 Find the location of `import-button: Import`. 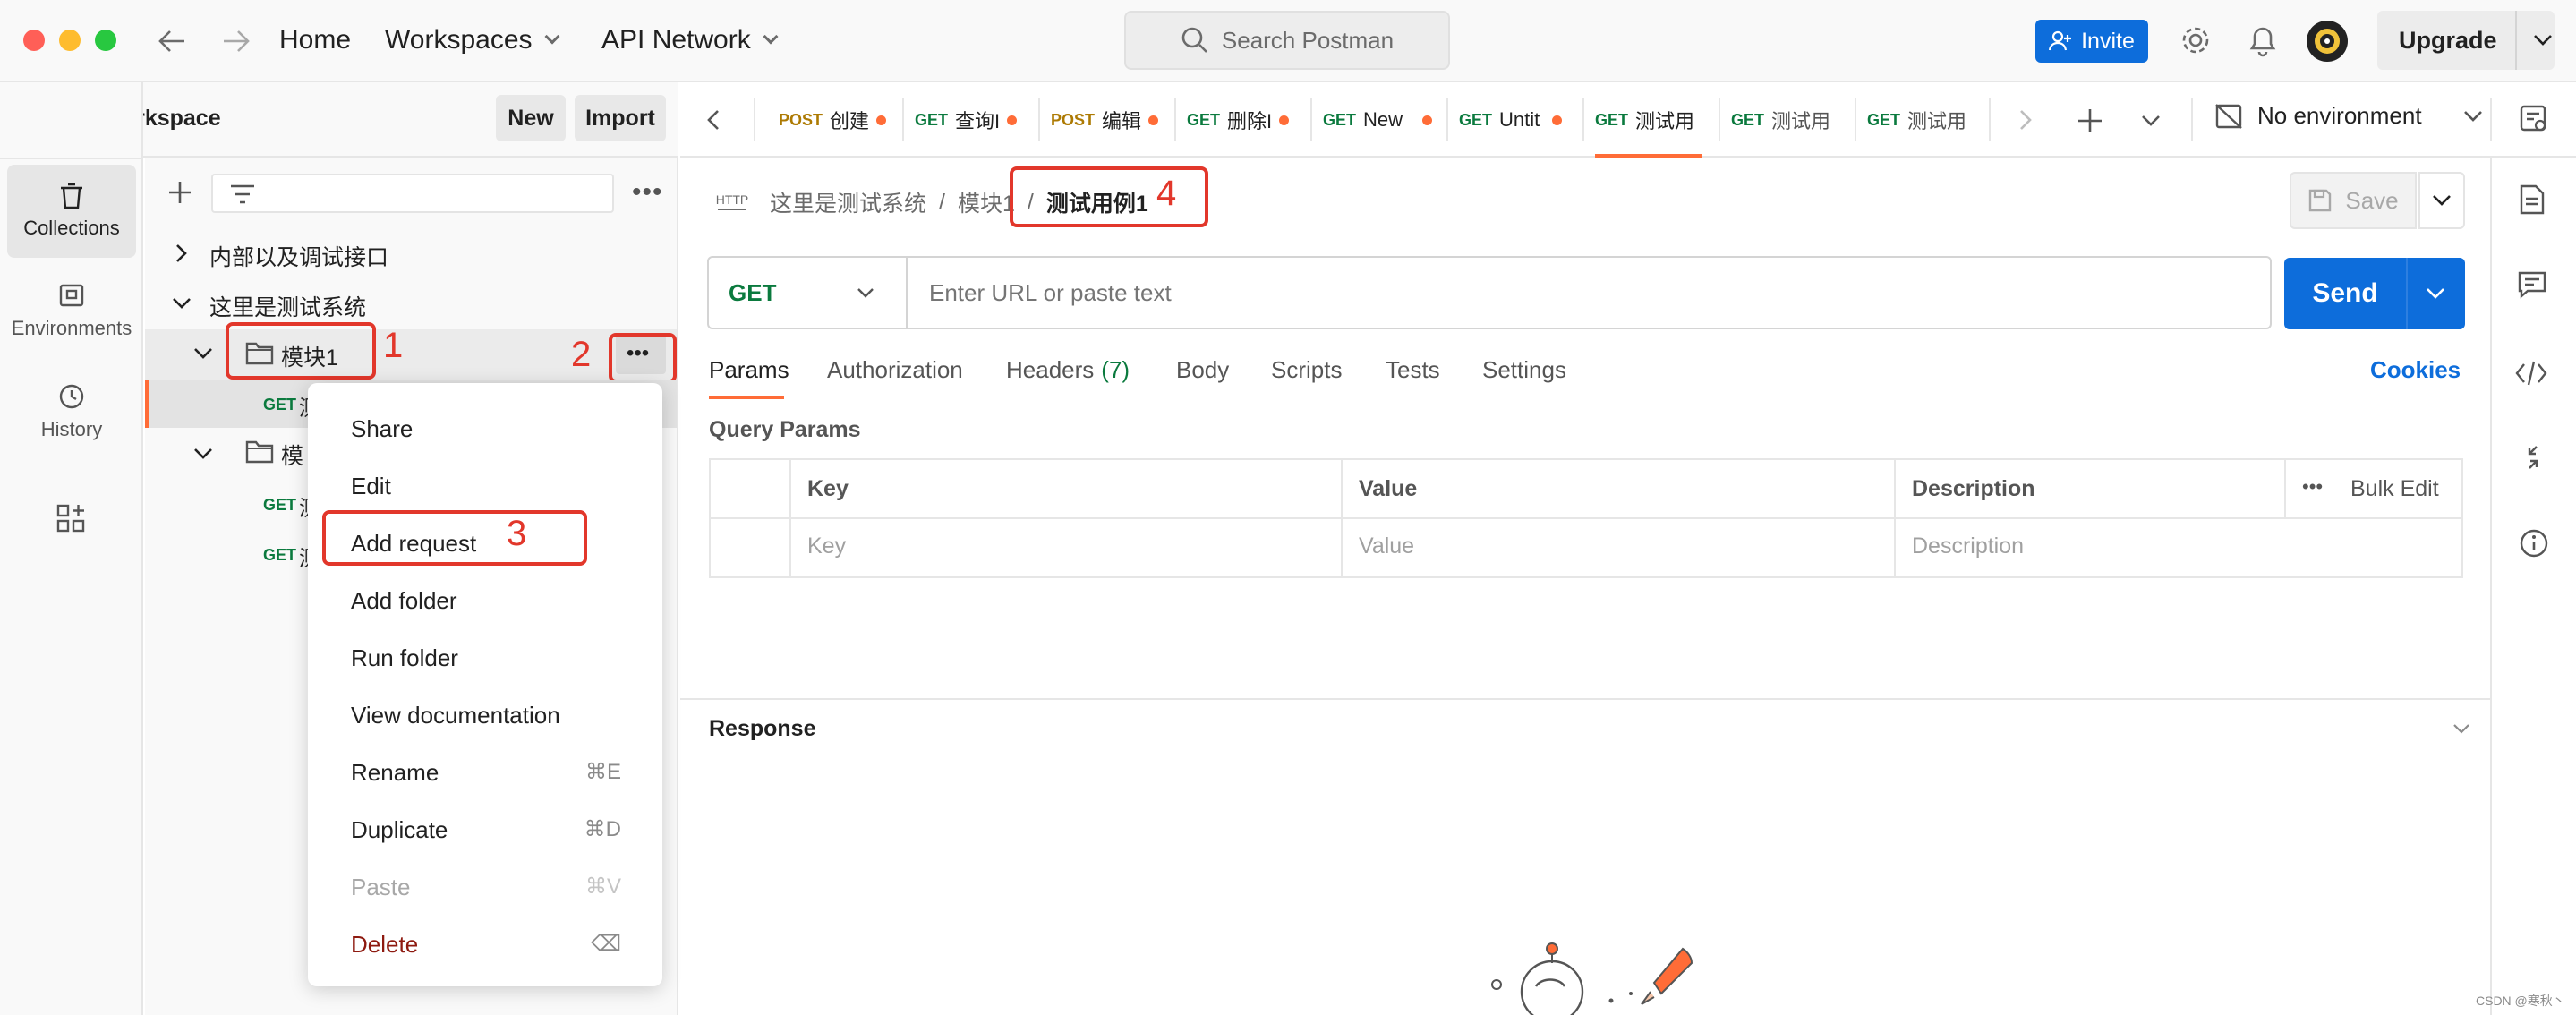

import-button: Import is located at coordinates (620, 118).